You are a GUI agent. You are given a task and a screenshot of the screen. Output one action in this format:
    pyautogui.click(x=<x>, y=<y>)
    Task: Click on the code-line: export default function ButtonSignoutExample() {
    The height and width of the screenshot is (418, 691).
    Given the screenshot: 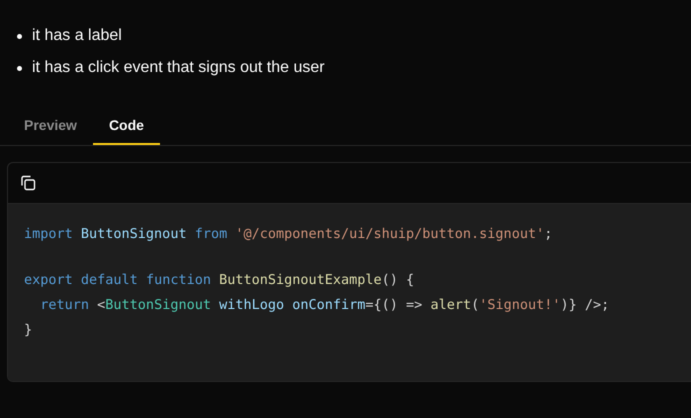 What is the action you would take?
    pyautogui.click(x=220, y=280)
    